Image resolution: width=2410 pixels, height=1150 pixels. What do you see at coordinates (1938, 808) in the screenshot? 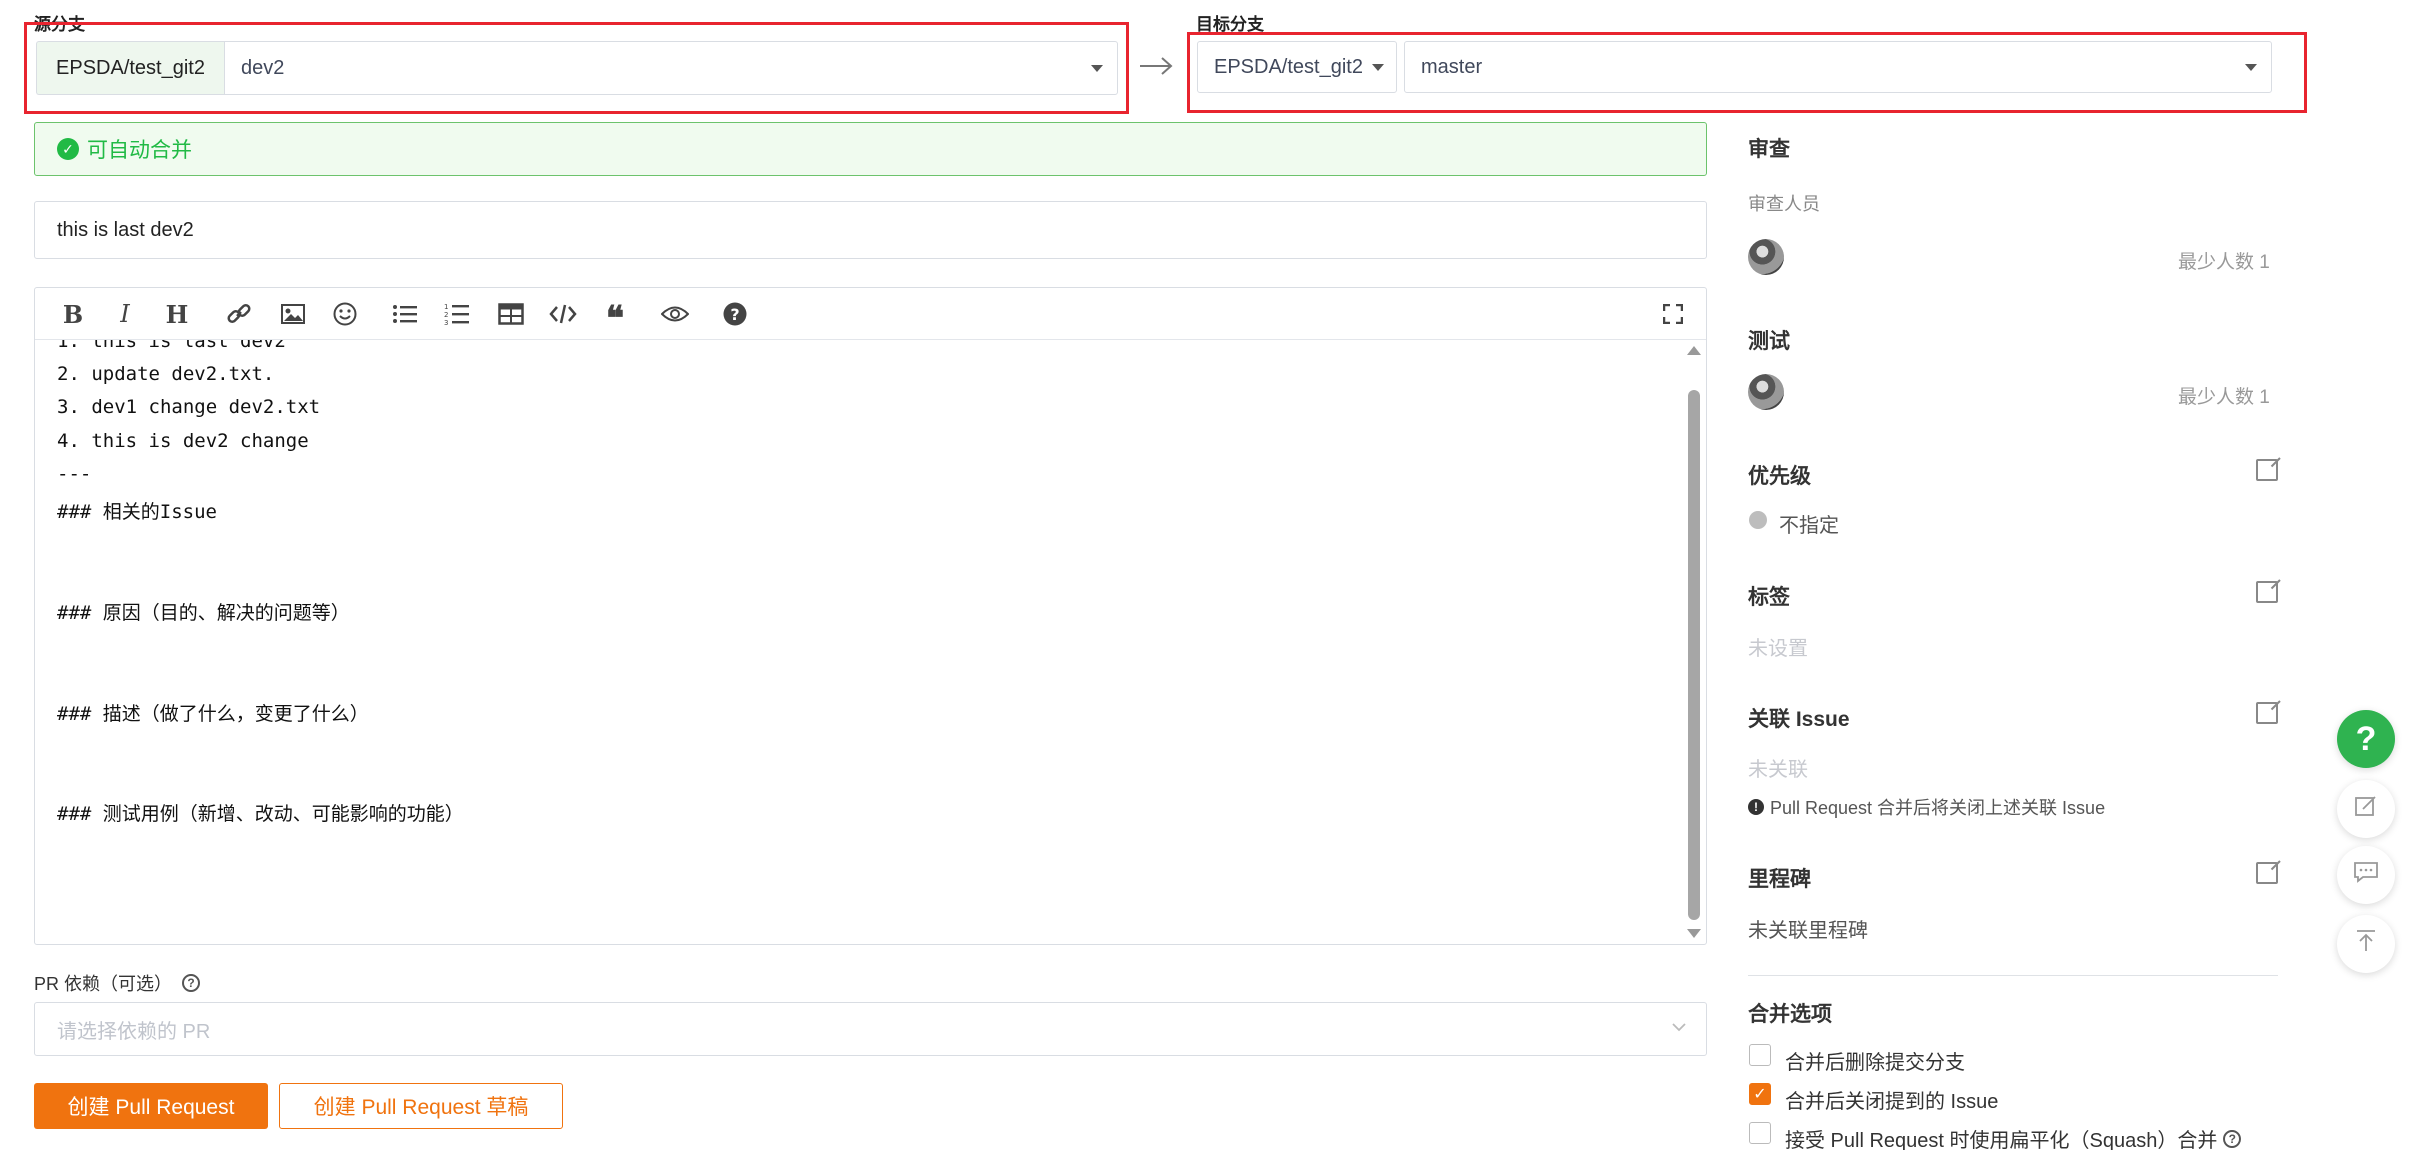
I see `issue-note-text: Pull Request 合并后将关闭上述关联 Issue` at bounding box center [1938, 808].